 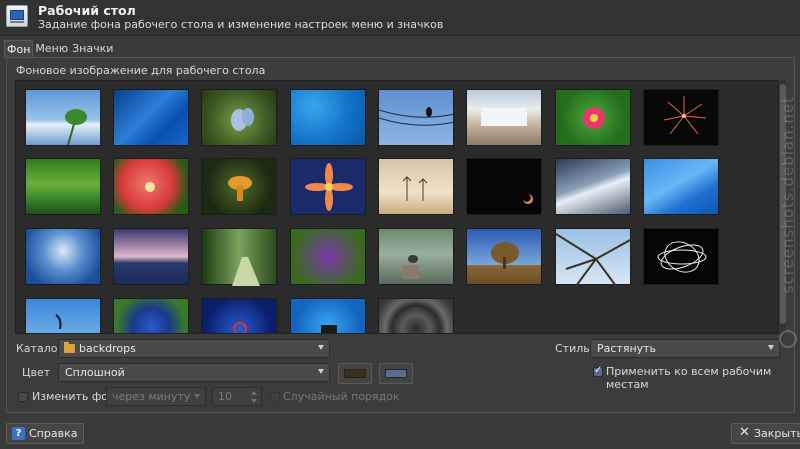 I want to click on tab-bar: Фон Меню Значки, so click(x=59, y=49).